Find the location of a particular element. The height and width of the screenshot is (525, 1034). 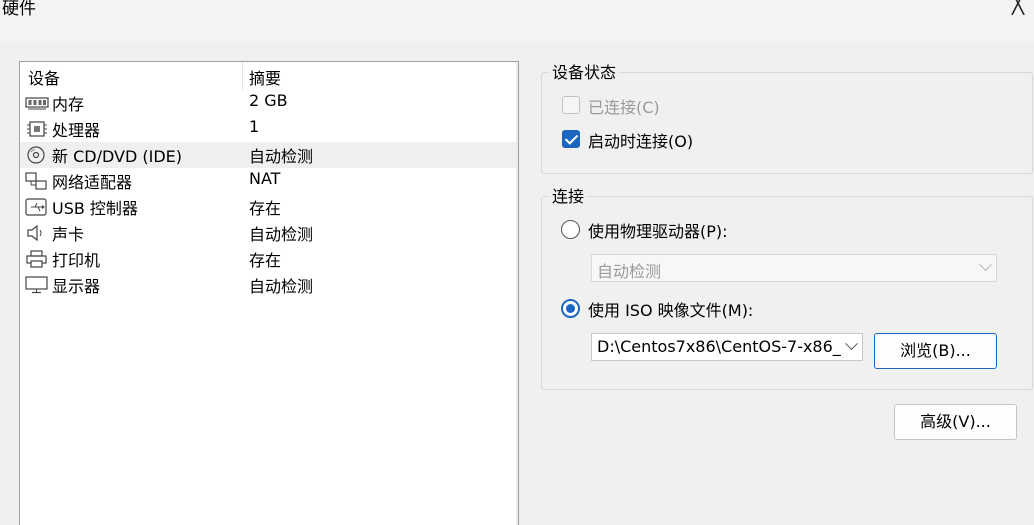

window-title: 硬件 is located at coordinates (19, 9).